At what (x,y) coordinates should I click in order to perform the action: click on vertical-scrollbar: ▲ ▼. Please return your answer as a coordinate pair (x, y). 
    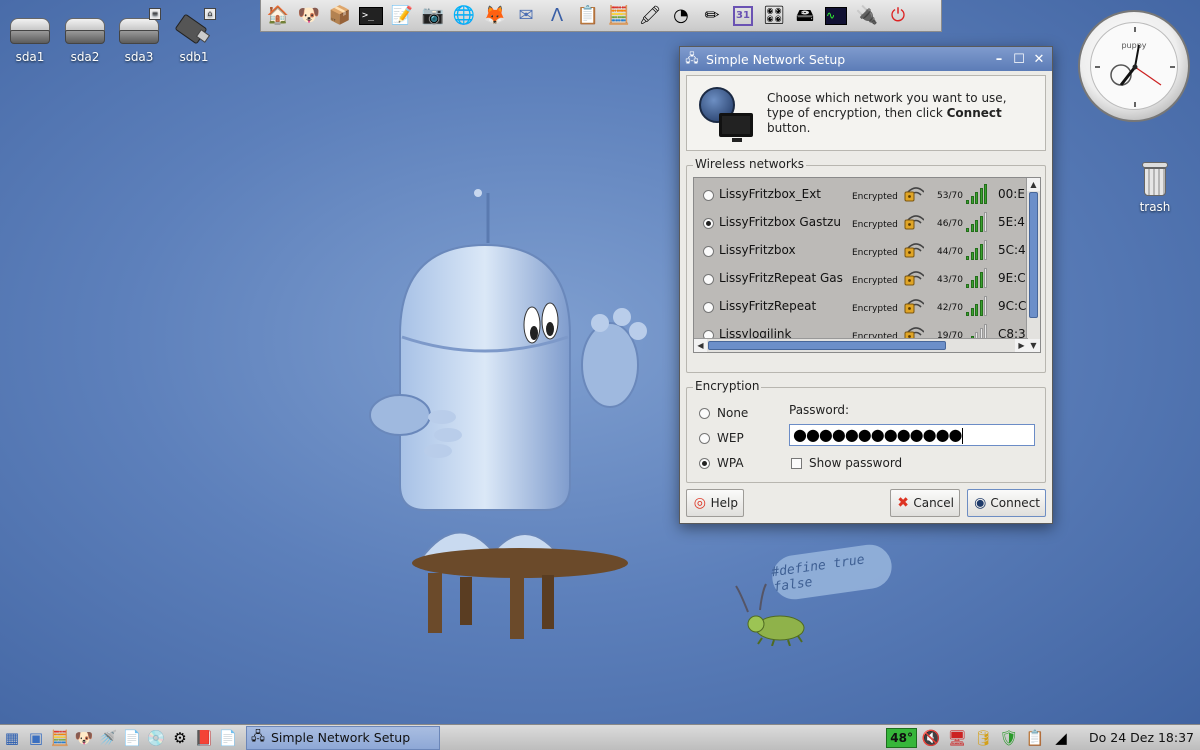
    Looking at the image, I should click on (1033, 265).